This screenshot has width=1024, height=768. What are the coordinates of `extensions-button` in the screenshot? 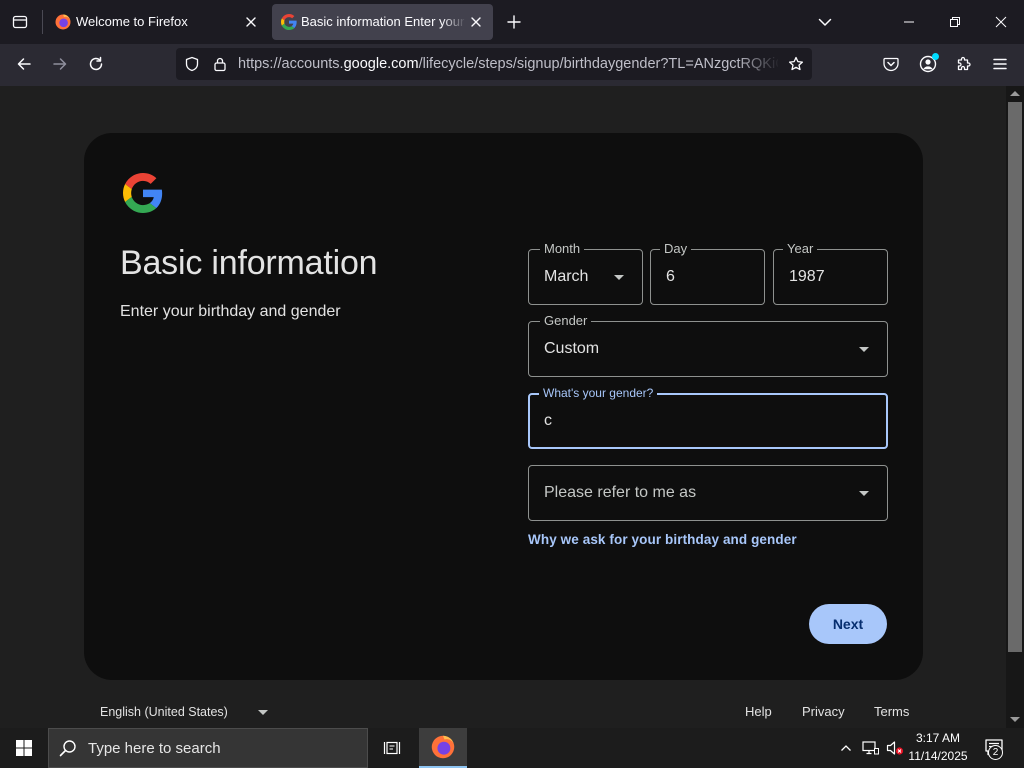 It's located at (964, 64).